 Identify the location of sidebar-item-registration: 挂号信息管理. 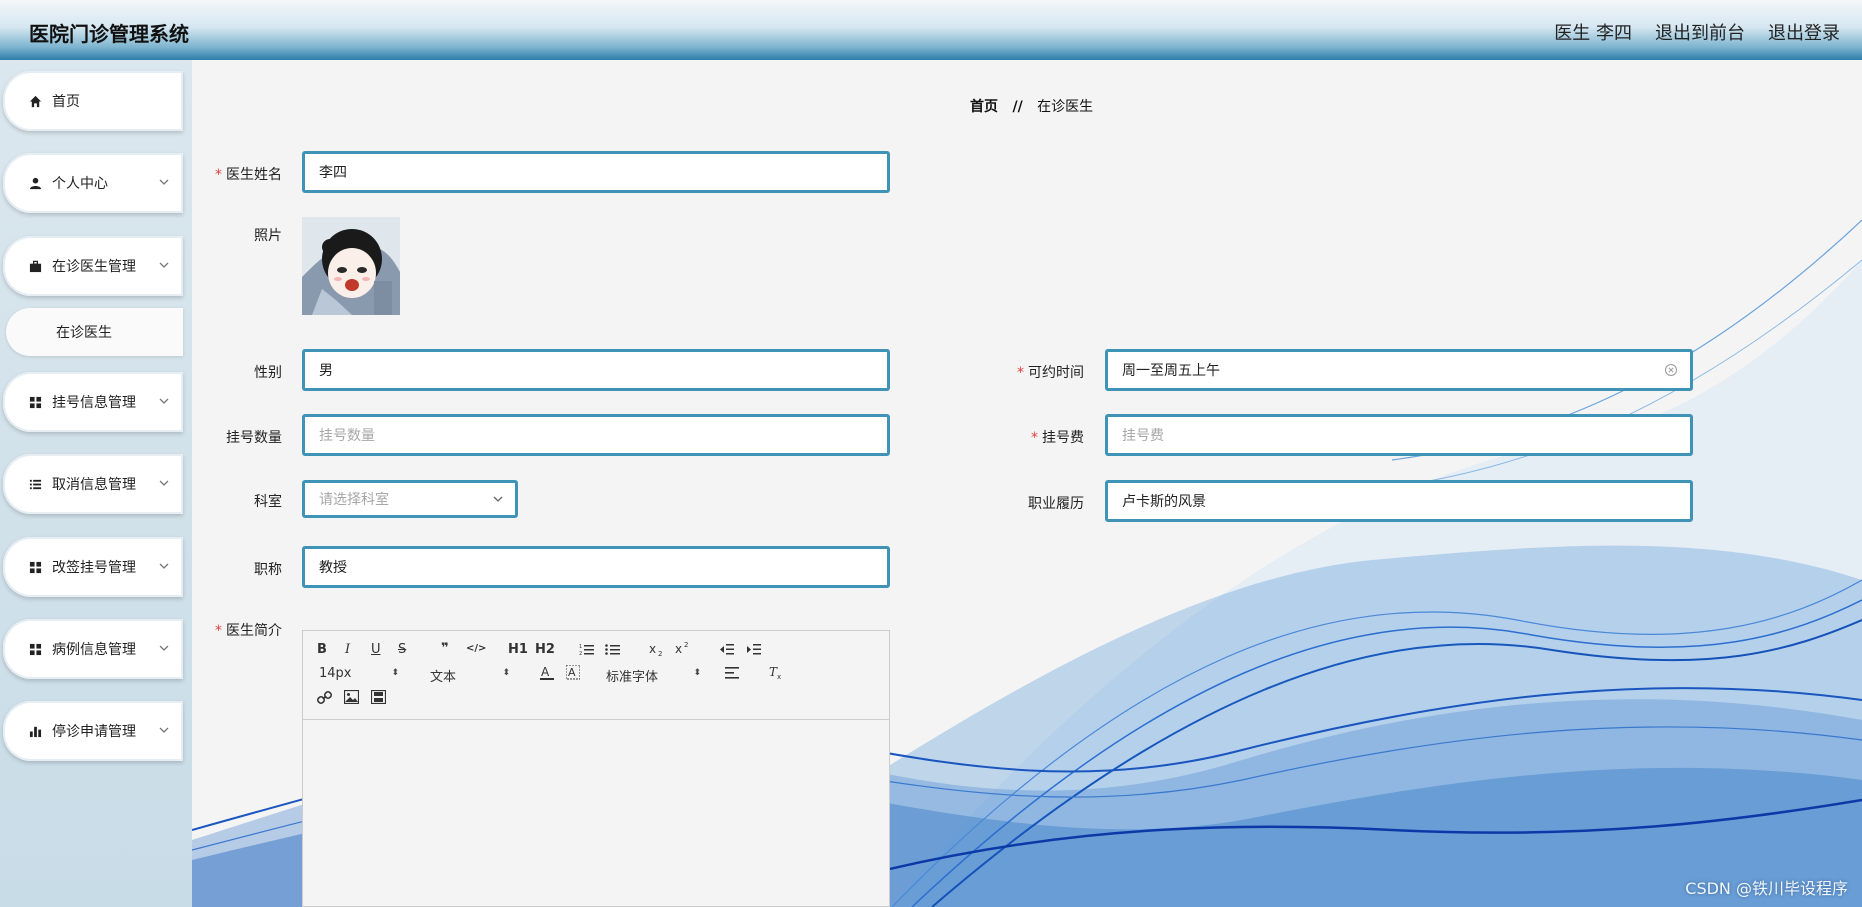
(93, 402).